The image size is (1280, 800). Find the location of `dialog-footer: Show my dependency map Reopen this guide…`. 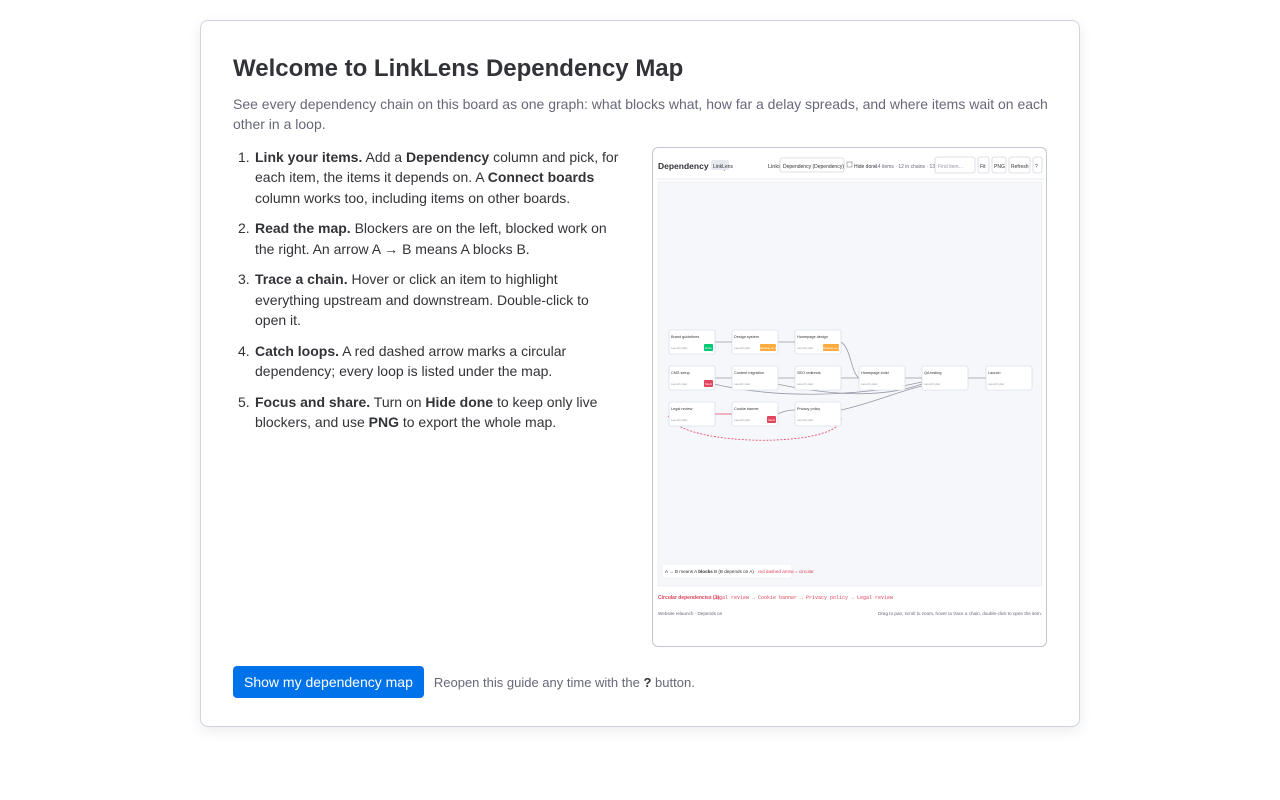

dialog-footer: Show my dependency map Reopen this guide… is located at coordinates (464, 682).